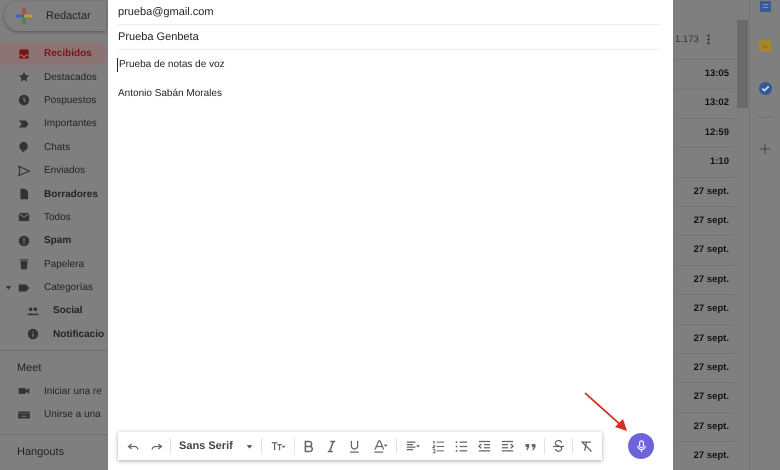 The height and width of the screenshot is (470, 780). I want to click on font-dropdown: Sans Serif, so click(216, 446).